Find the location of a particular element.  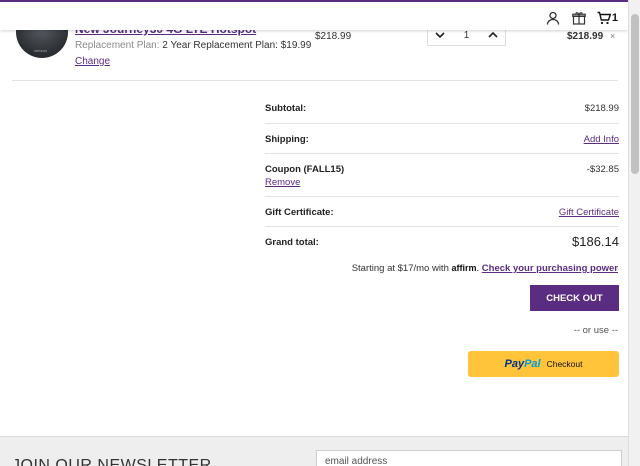

coupon-value: -$32.85 is located at coordinates (602, 169).